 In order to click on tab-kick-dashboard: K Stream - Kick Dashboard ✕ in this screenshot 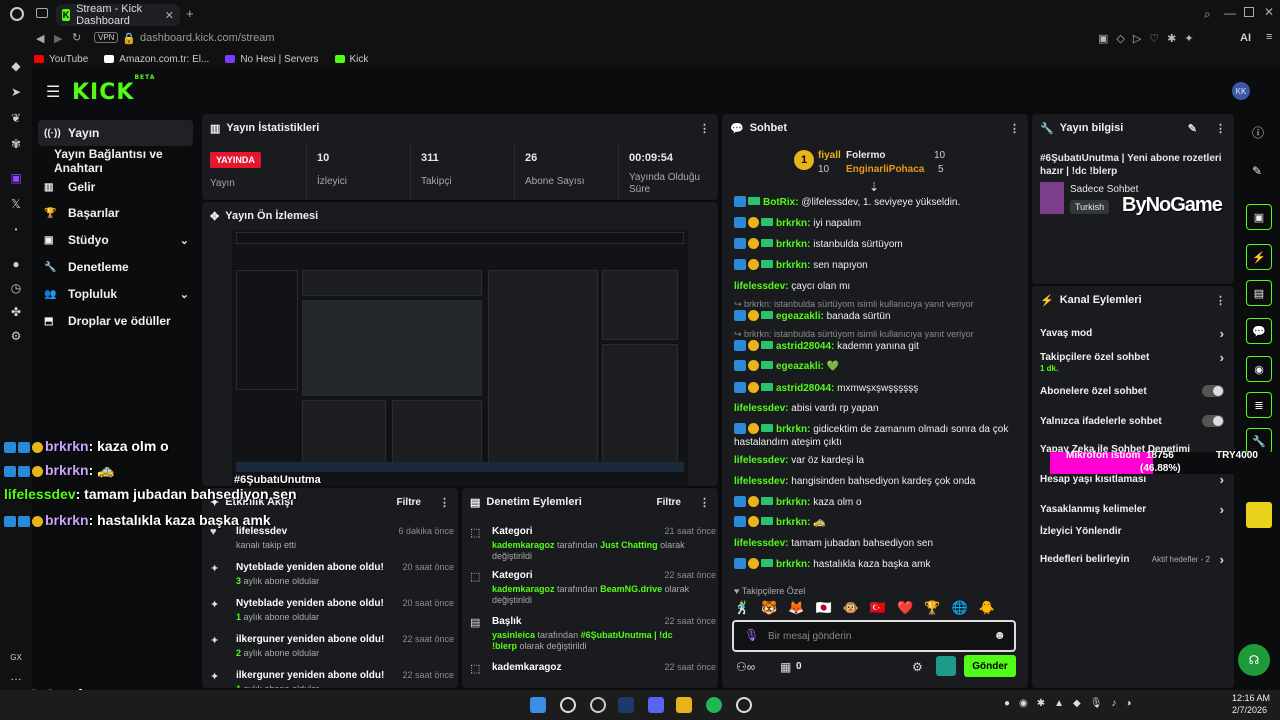, I will do `click(118, 15)`.